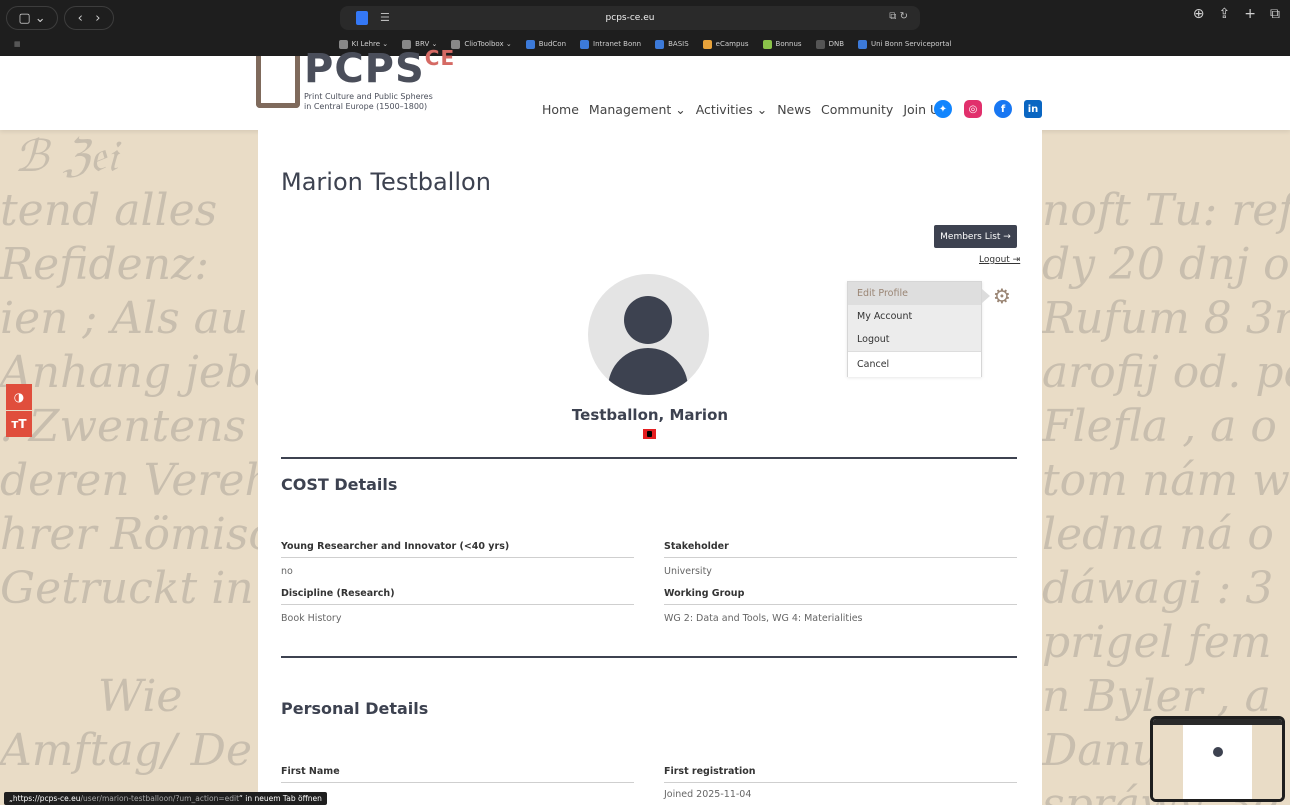 Image resolution: width=1290 pixels, height=805 pixels. I want to click on address-bar: ☰ pcps-ce.eu ⧉ ↻, so click(630, 18).